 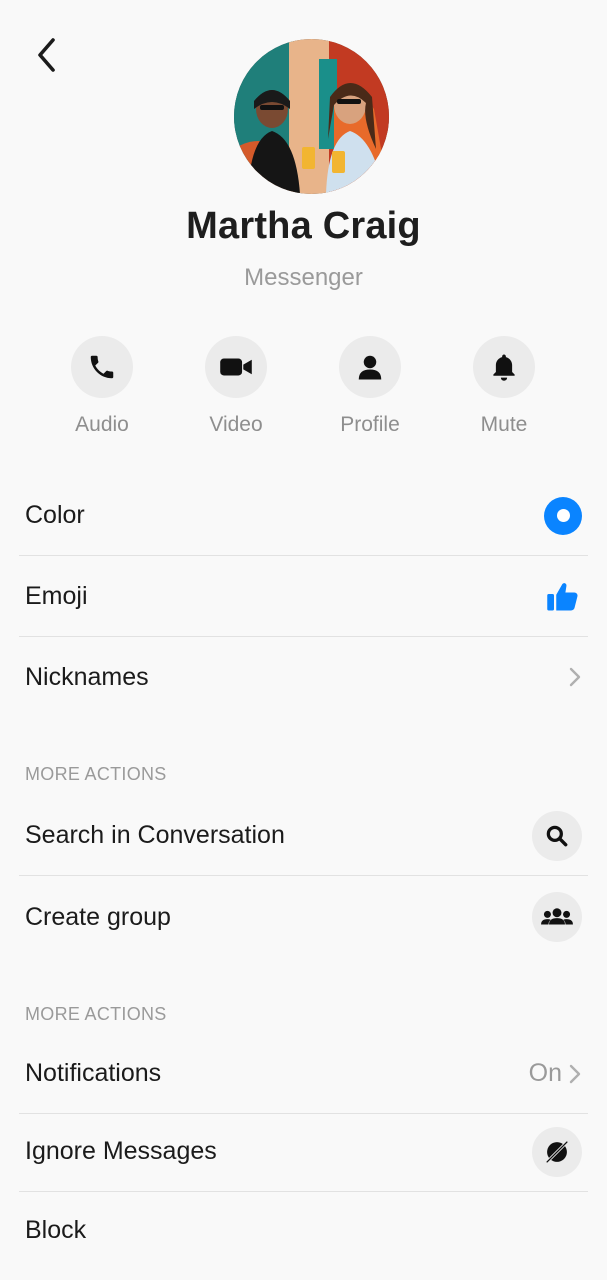 I want to click on search-icon-circle, so click(x=557, y=835).